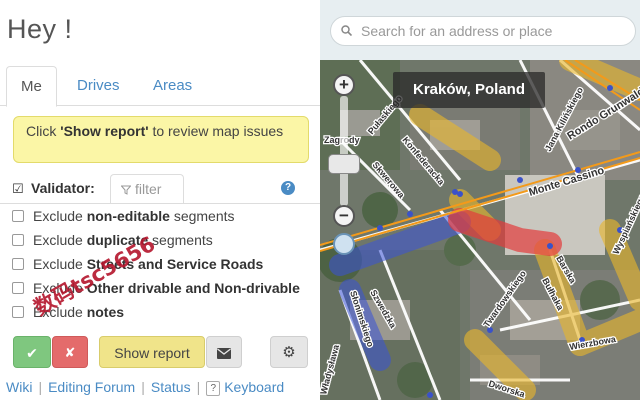 Image resolution: width=640 pixels, height=400 pixels. Describe the element at coordinates (126, 190) in the screenshot. I see `filter-icon` at that location.